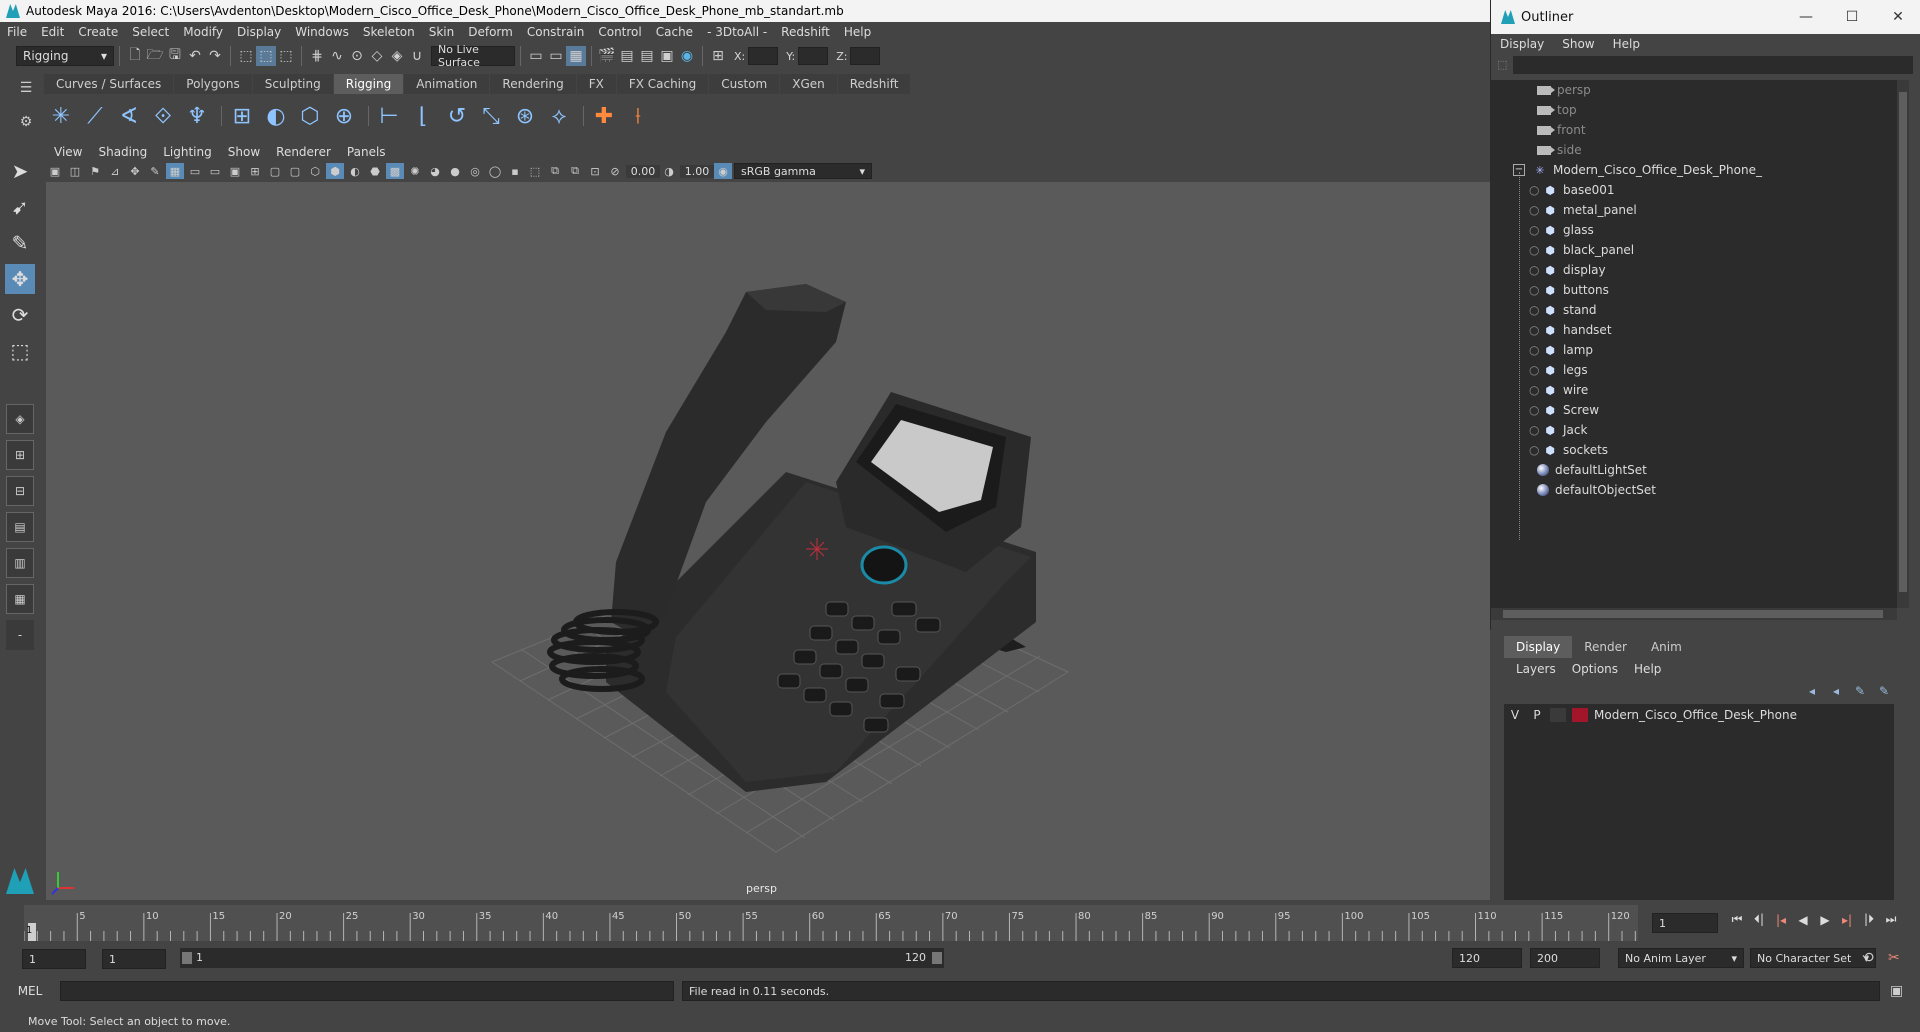 The image size is (1920, 1032). I want to click on snap-grid-icon: ⋕, so click(317, 56).